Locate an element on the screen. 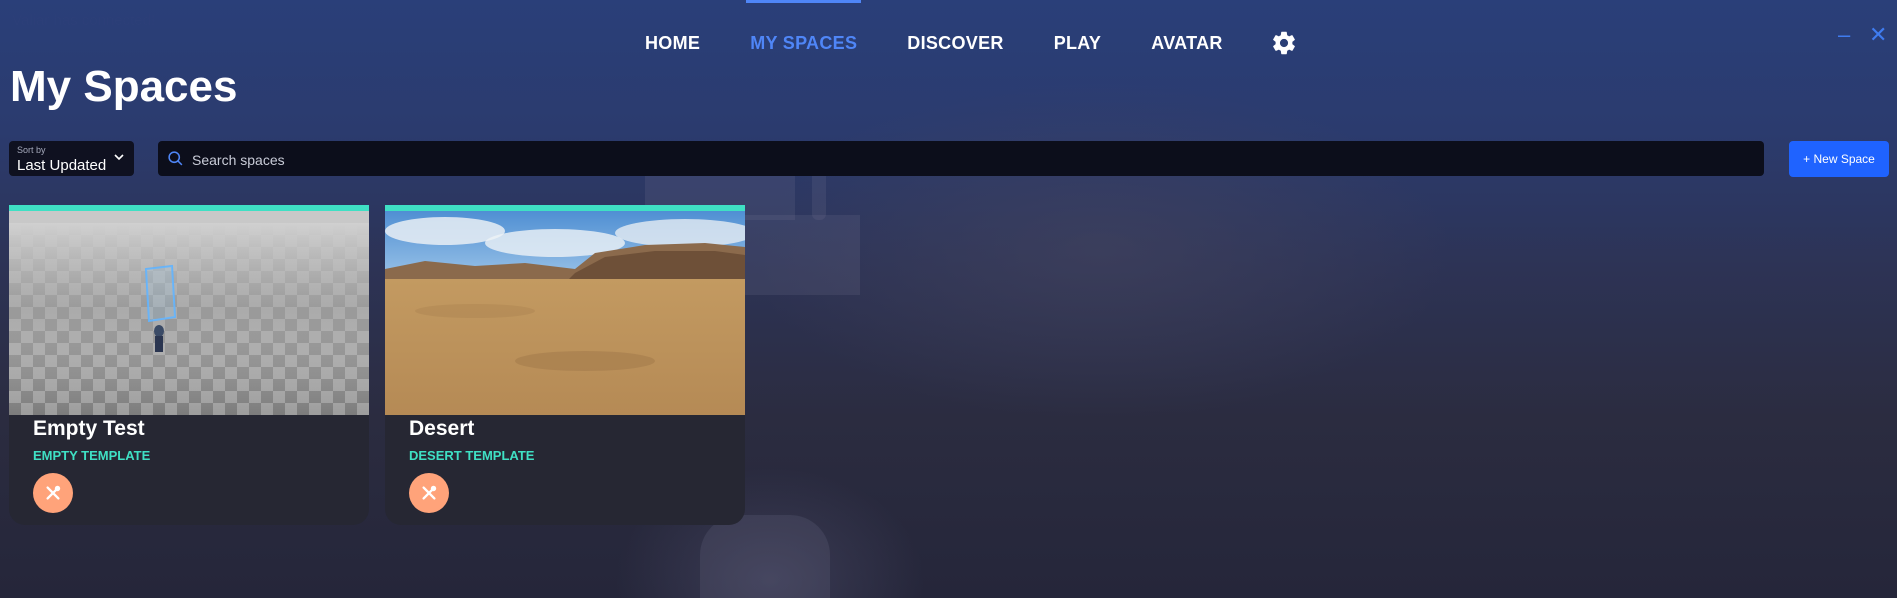 Image resolution: width=1897 pixels, height=598 pixels. page-title: My Spaces is located at coordinates (124, 86).